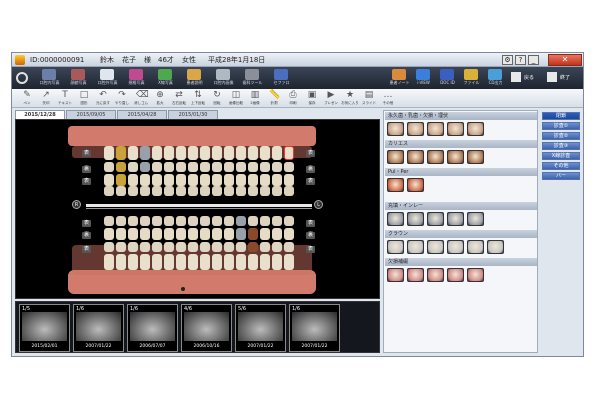 The width and height of the screenshot is (600, 400). Describe the element at coordinates (399, 78) in the screenshot. I see `aux-tool-button: 患者ノート` at that location.